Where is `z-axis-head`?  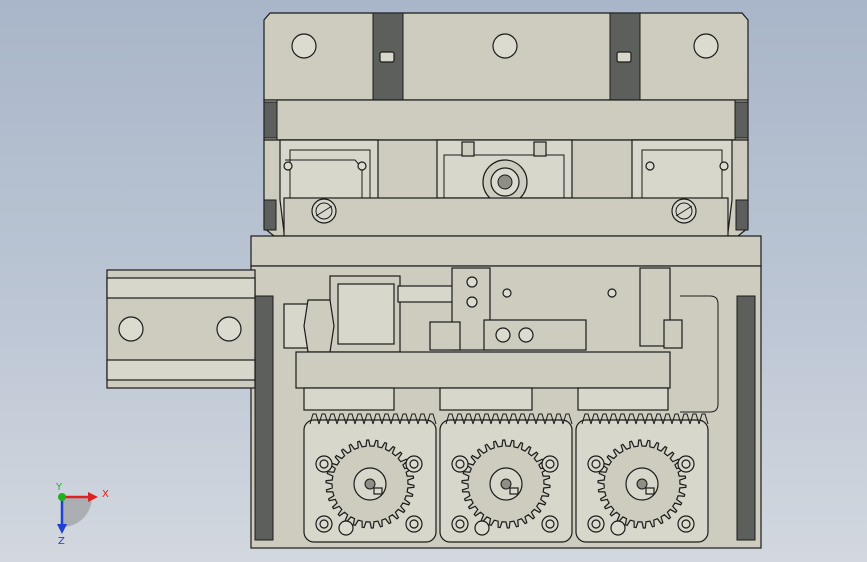
z-axis-head is located at coordinates (62, 529).